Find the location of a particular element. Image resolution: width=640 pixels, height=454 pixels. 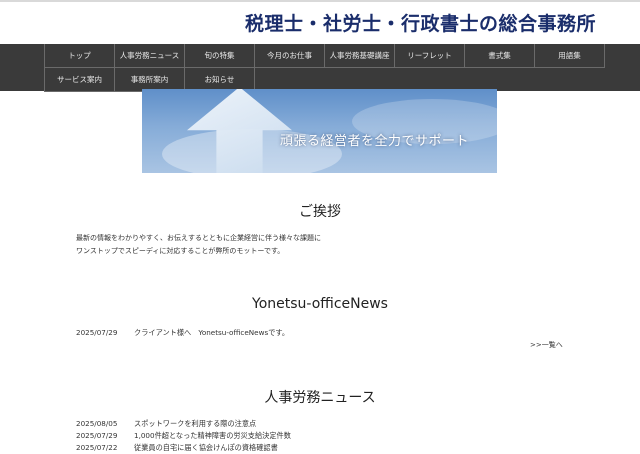

list-item: 2025/08/05 スポットワークを利用する際の注意点 is located at coordinates (183, 424).